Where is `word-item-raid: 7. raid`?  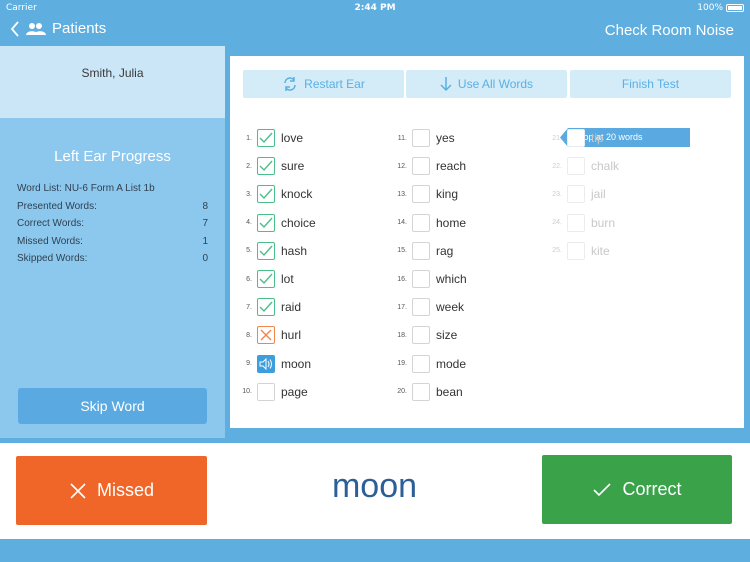 word-item-raid: 7. raid is located at coordinates (265, 307).